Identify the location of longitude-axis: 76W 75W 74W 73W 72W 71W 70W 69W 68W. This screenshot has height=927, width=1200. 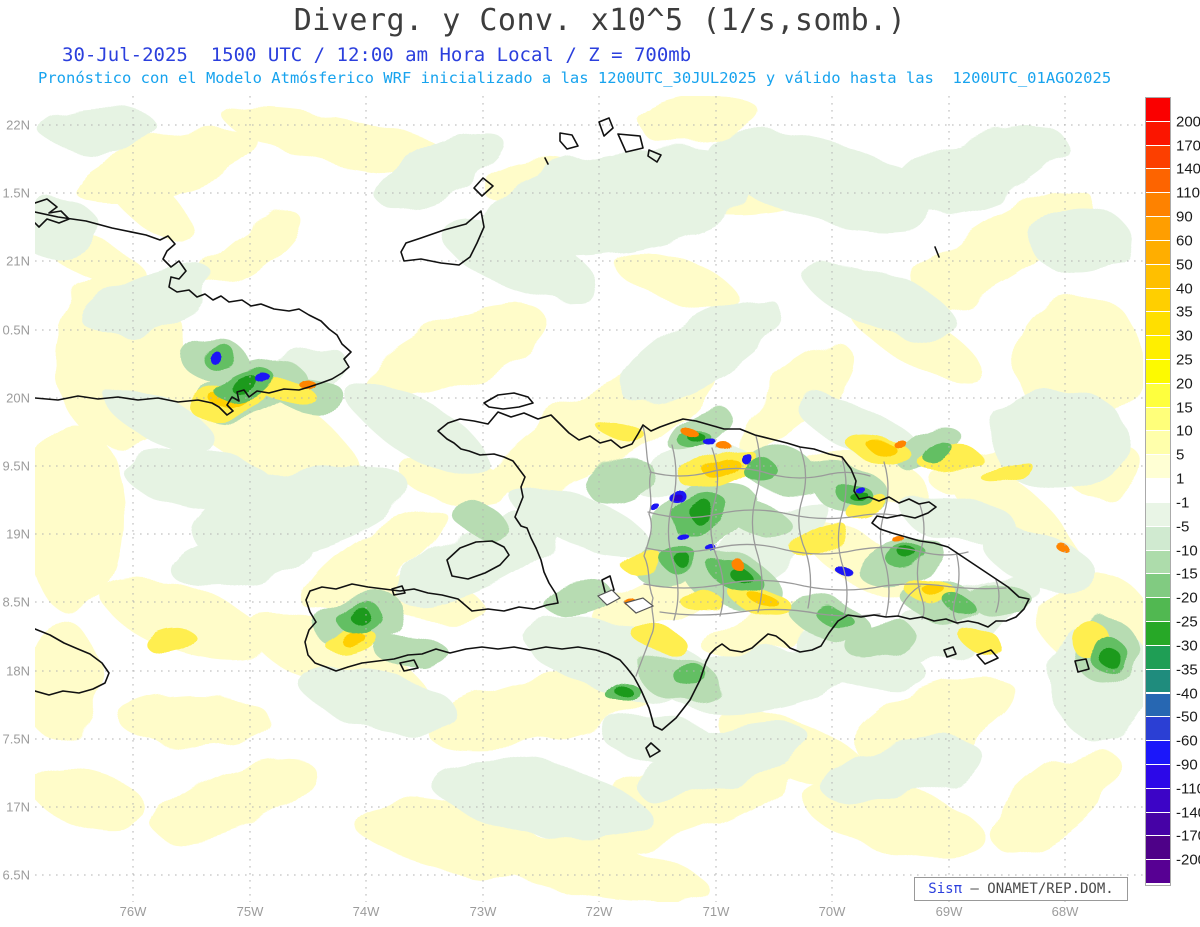
(600, 914).